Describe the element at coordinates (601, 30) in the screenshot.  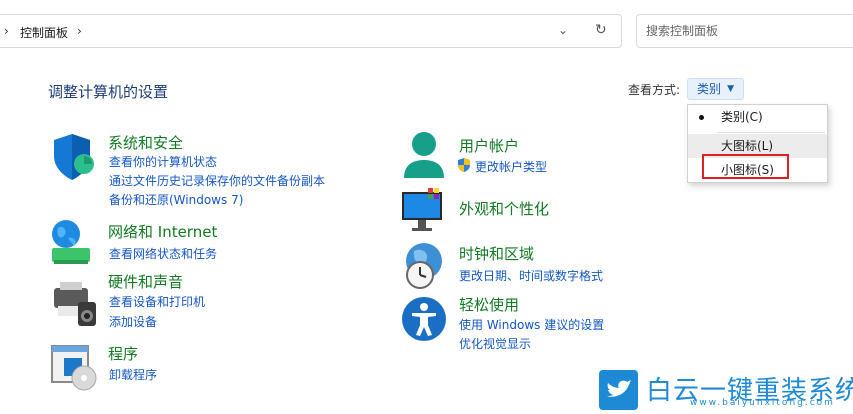
I see `refresh-icon: ↻` at that location.